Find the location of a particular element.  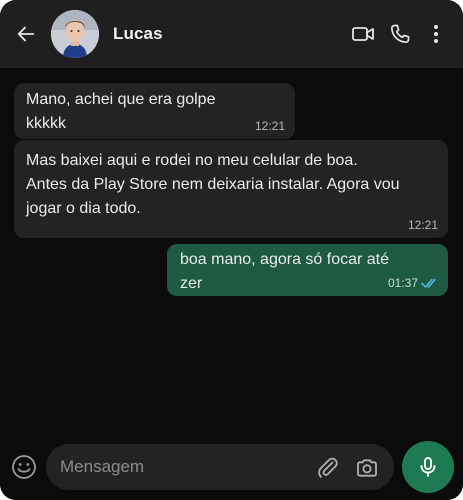

mic-icon is located at coordinates (428, 467).